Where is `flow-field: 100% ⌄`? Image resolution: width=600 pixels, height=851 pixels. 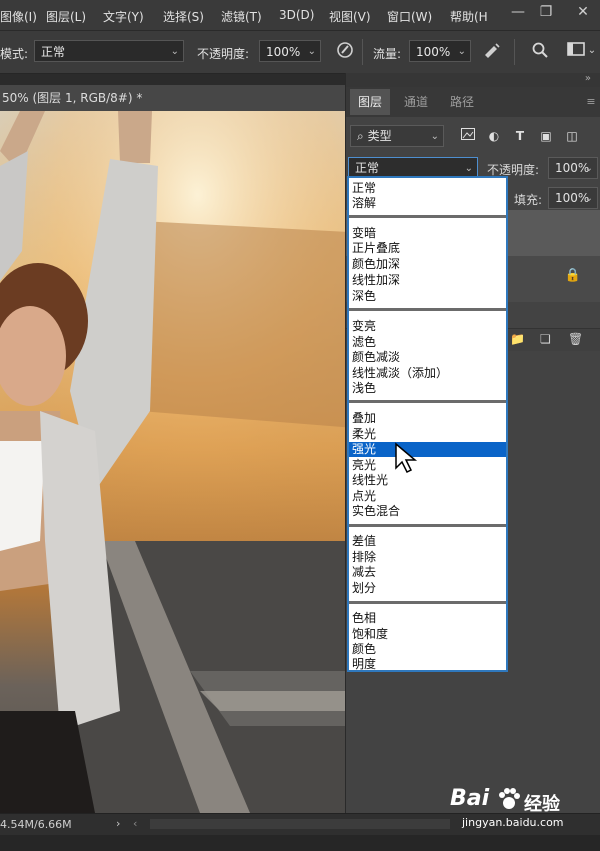
flow-field: 100% ⌄ is located at coordinates (440, 51).